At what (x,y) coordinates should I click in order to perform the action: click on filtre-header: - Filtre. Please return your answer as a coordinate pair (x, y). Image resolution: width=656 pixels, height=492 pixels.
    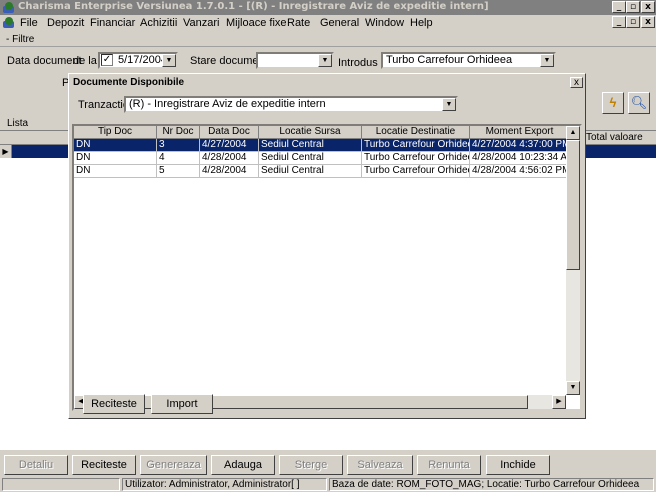
    Looking at the image, I should click on (328, 40).